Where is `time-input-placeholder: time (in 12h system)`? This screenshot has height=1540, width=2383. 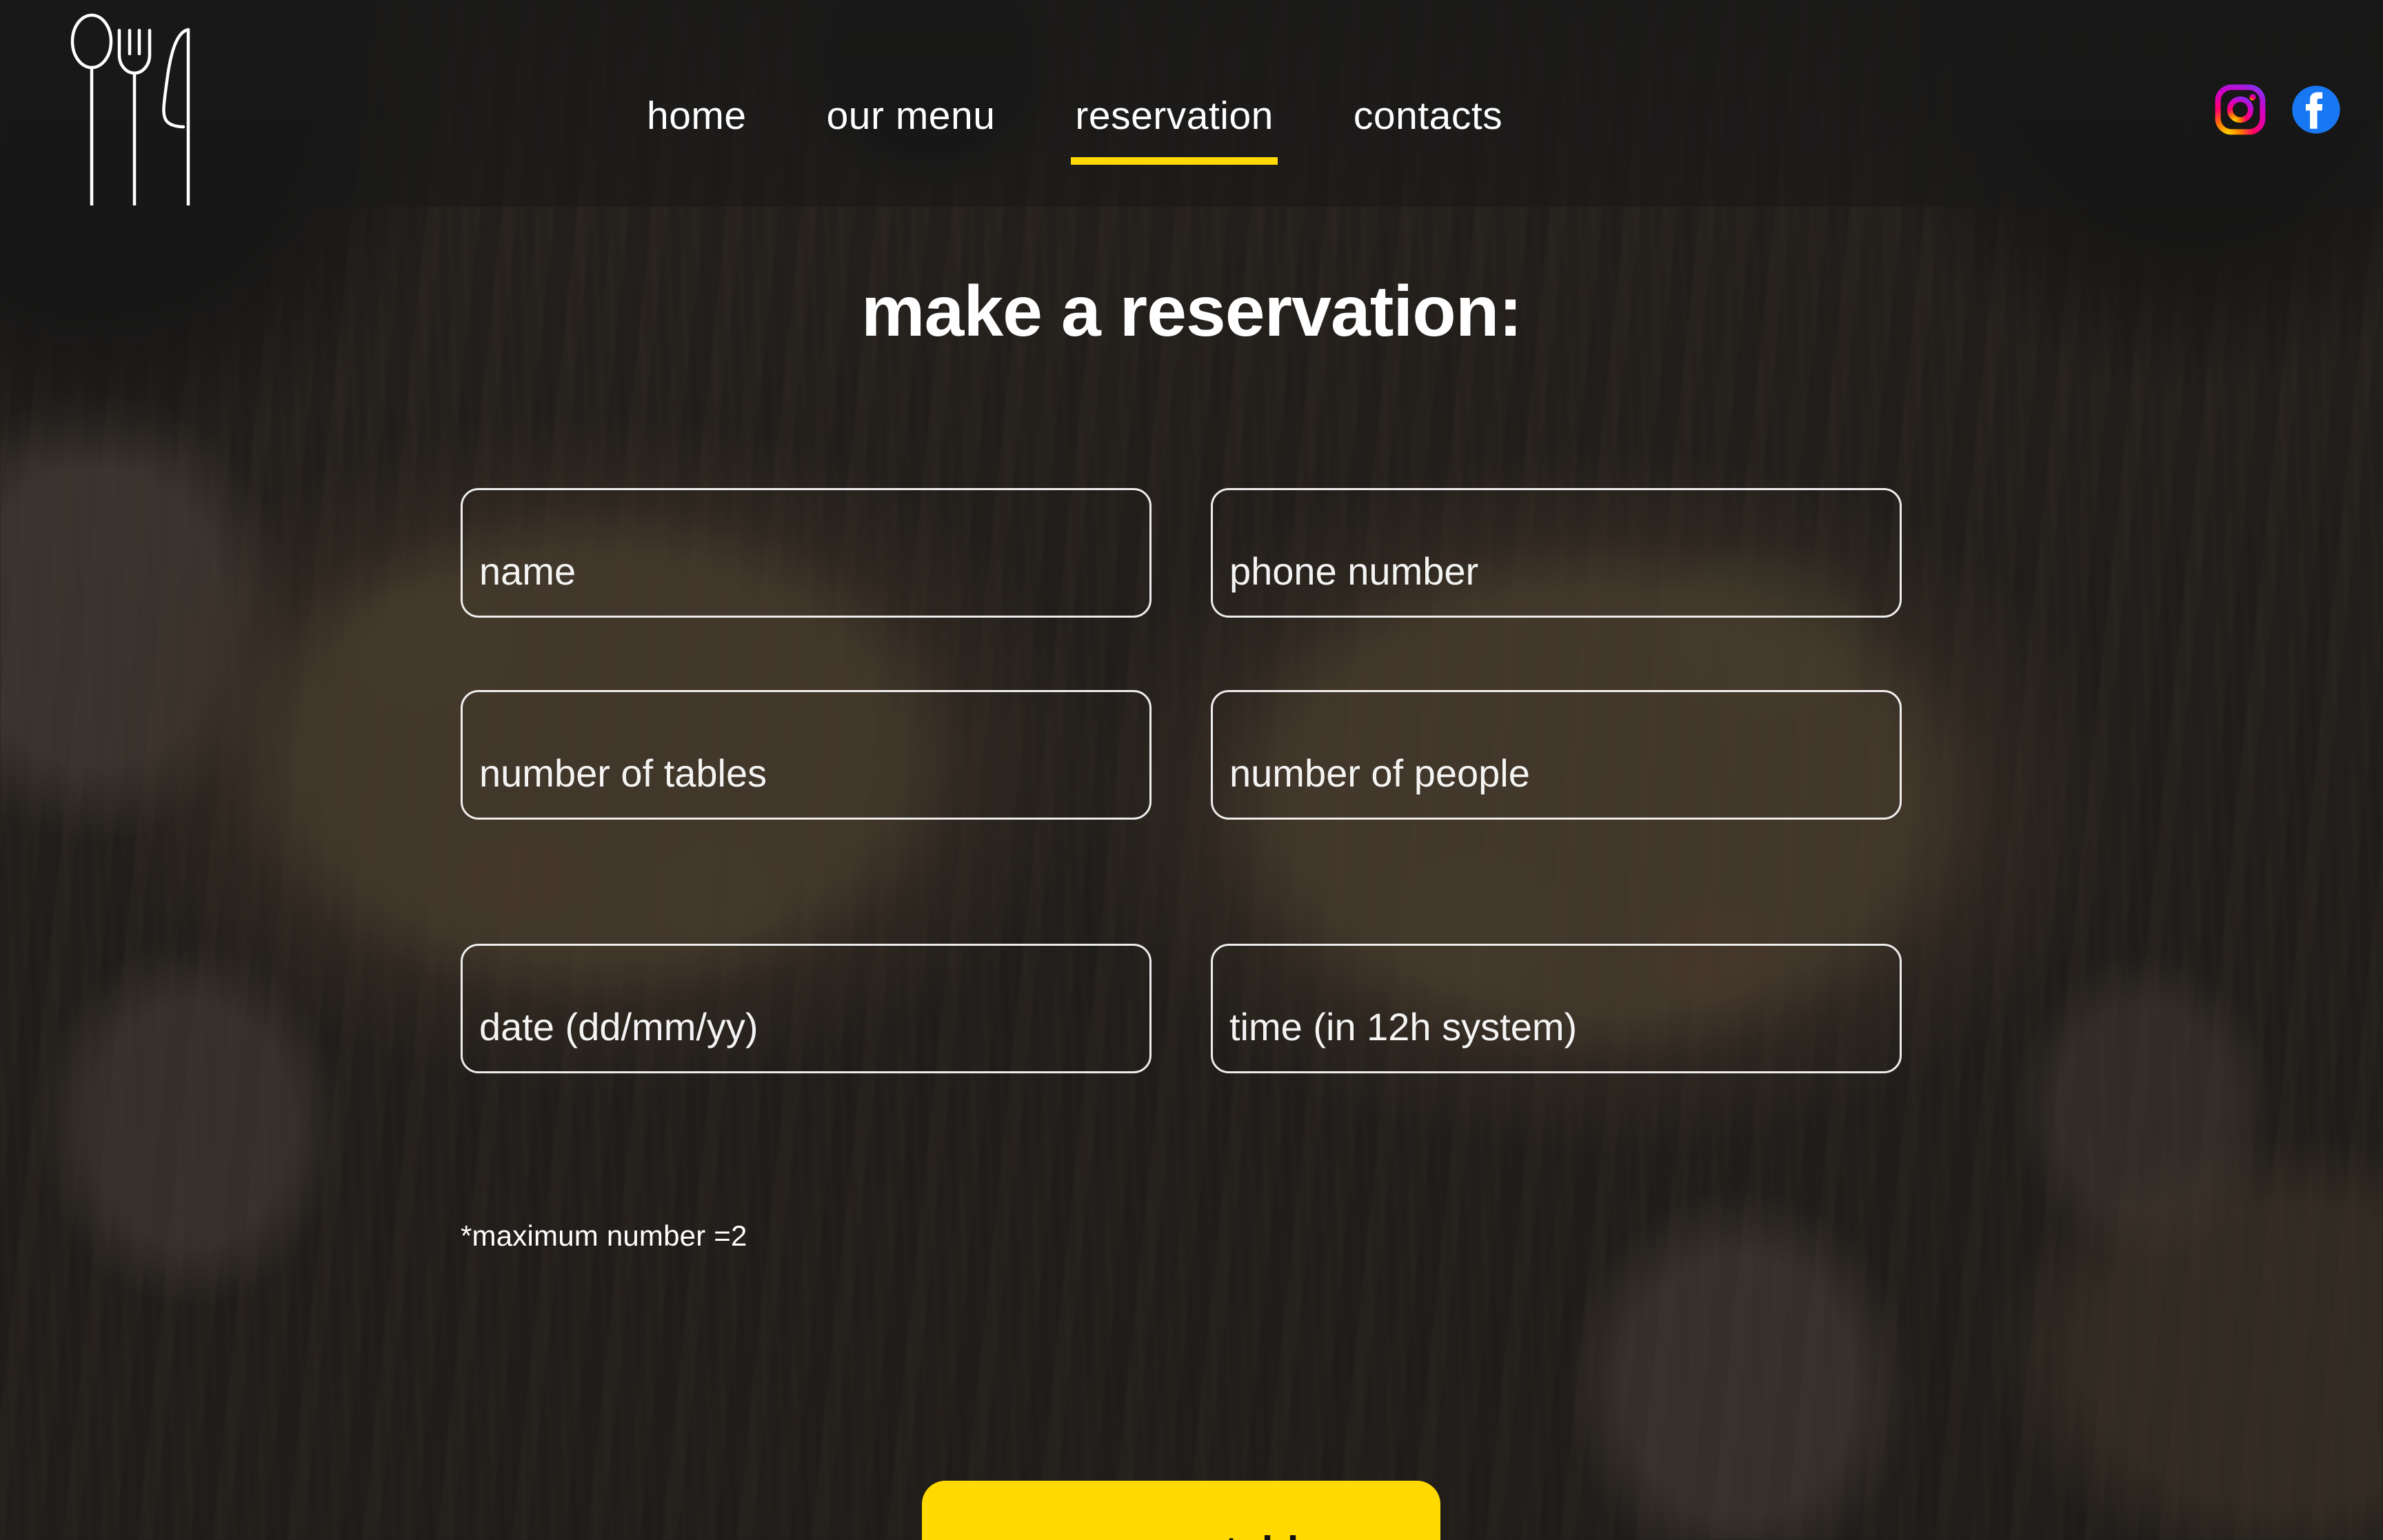
time-input-placeholder: time (in 12h system) is located at coordinates (1403, 1027).